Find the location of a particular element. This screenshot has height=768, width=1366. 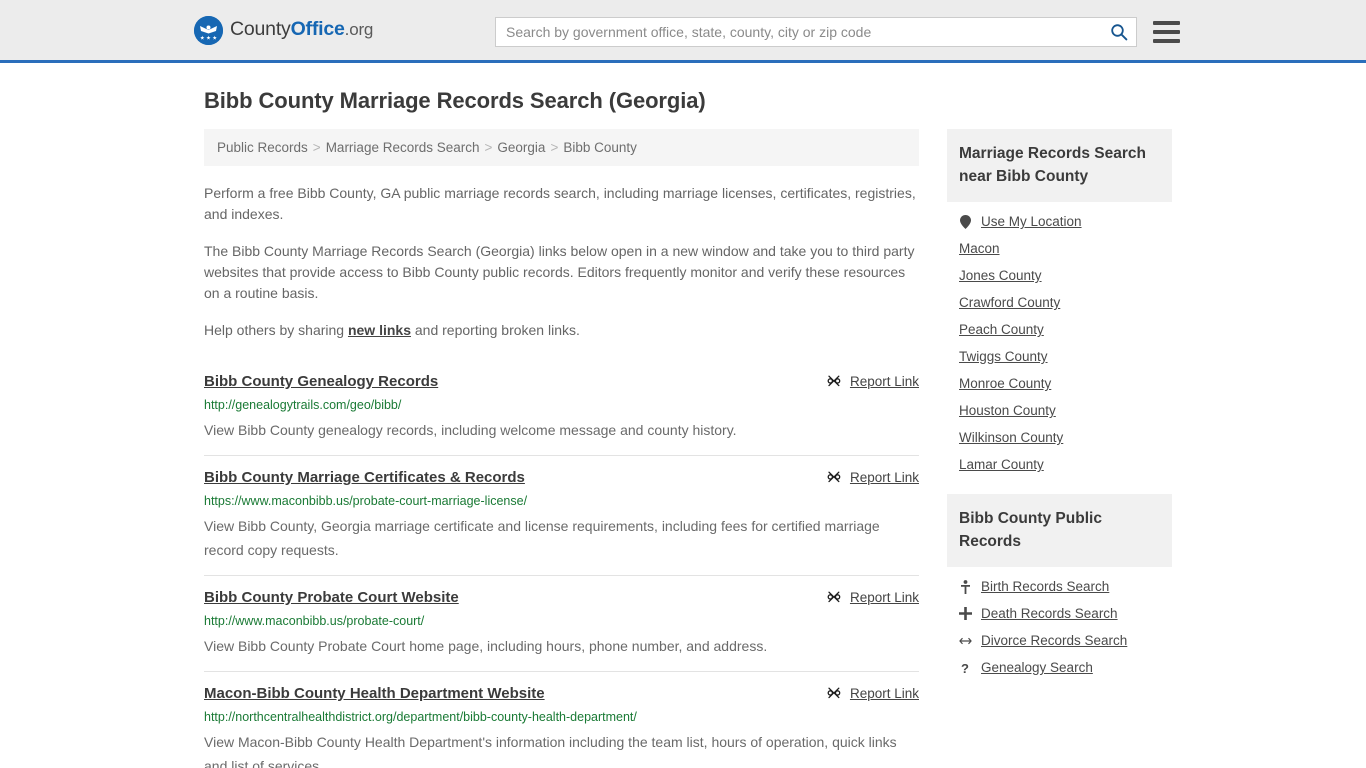

sidebar-item-use-my-location: Use My Location is located at coordinates (1065, 215).